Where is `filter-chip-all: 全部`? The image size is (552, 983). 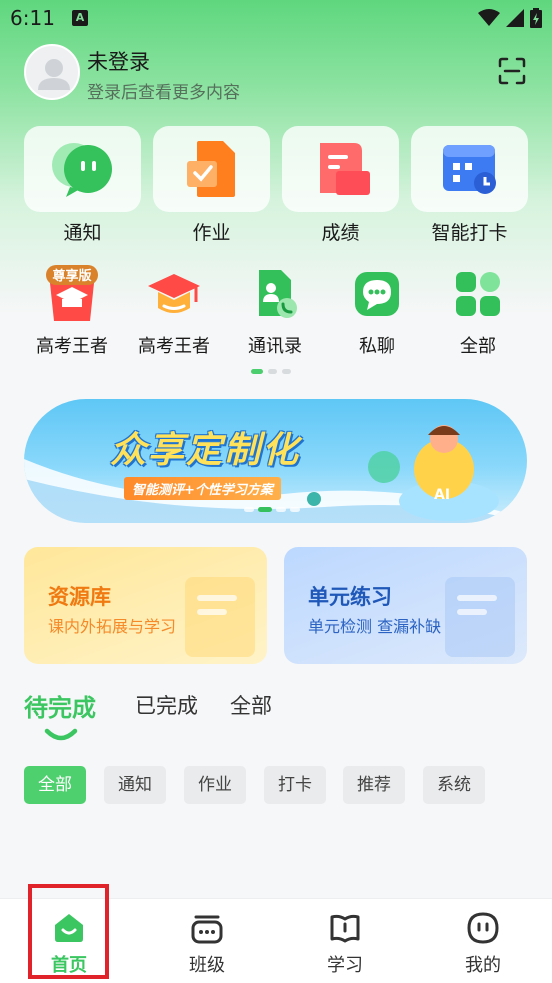
filter-chip-all: 全部 is located at coordinates (55, 785).